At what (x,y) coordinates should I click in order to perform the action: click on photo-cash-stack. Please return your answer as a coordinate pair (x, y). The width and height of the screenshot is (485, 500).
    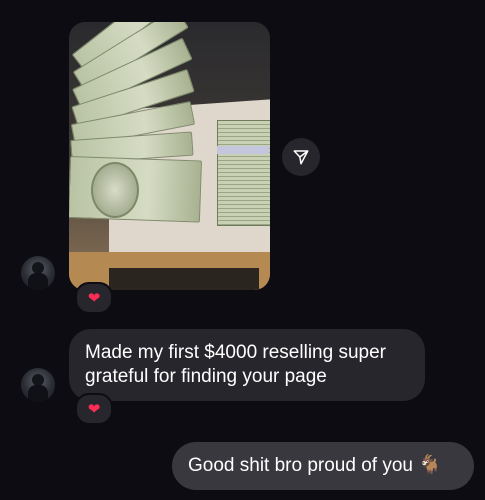
    Looking at the image, I should click on (243, 173).